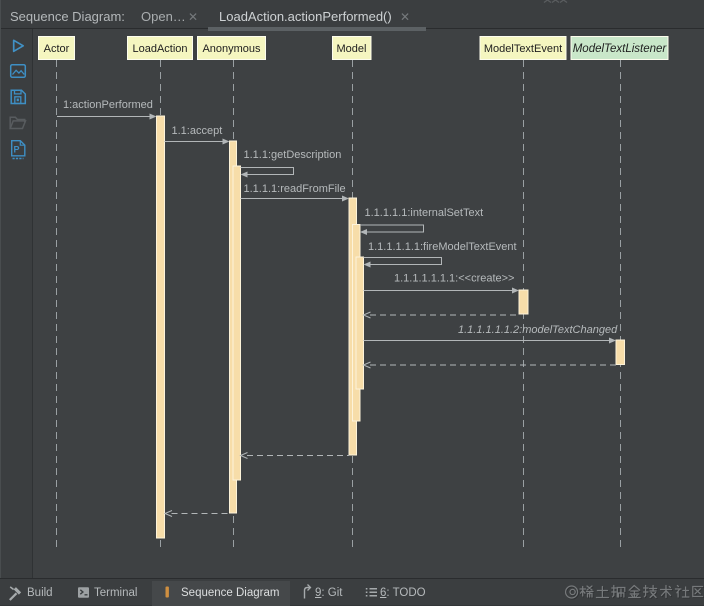  What do you see at coordinates (231, 49) in the screenshot?
I see `svg-text: Anonymous` at bounding box center [231, 49].